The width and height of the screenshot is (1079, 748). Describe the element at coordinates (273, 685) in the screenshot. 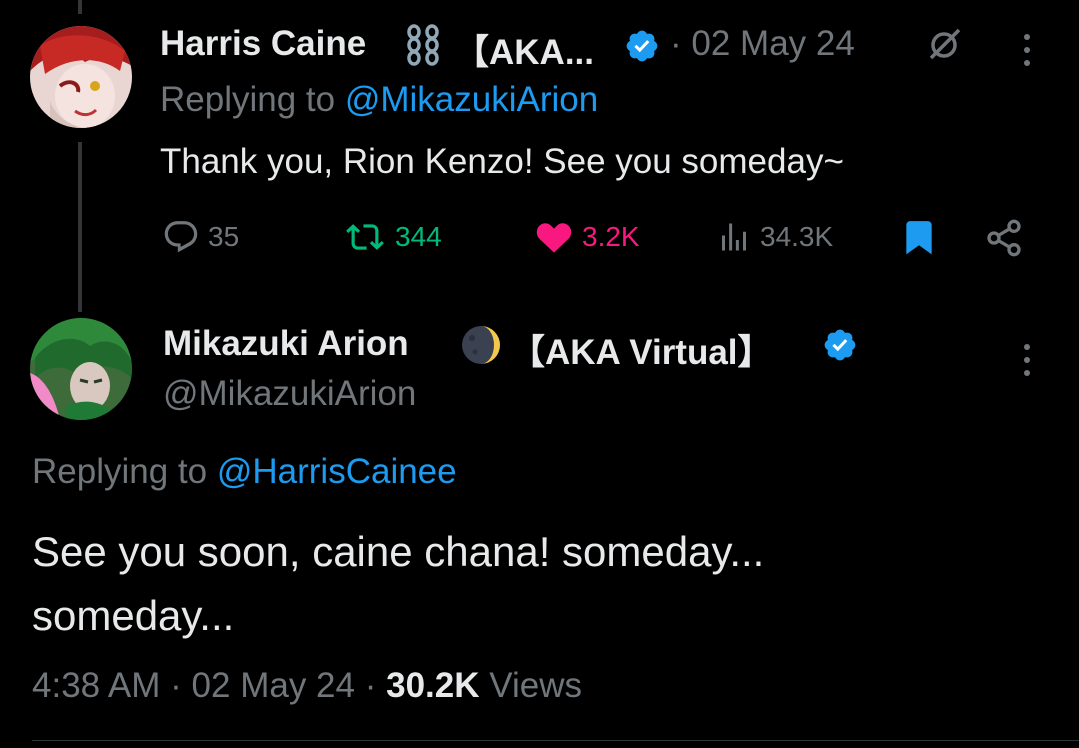

I see `tweet-date: 02 May 24` at that location.